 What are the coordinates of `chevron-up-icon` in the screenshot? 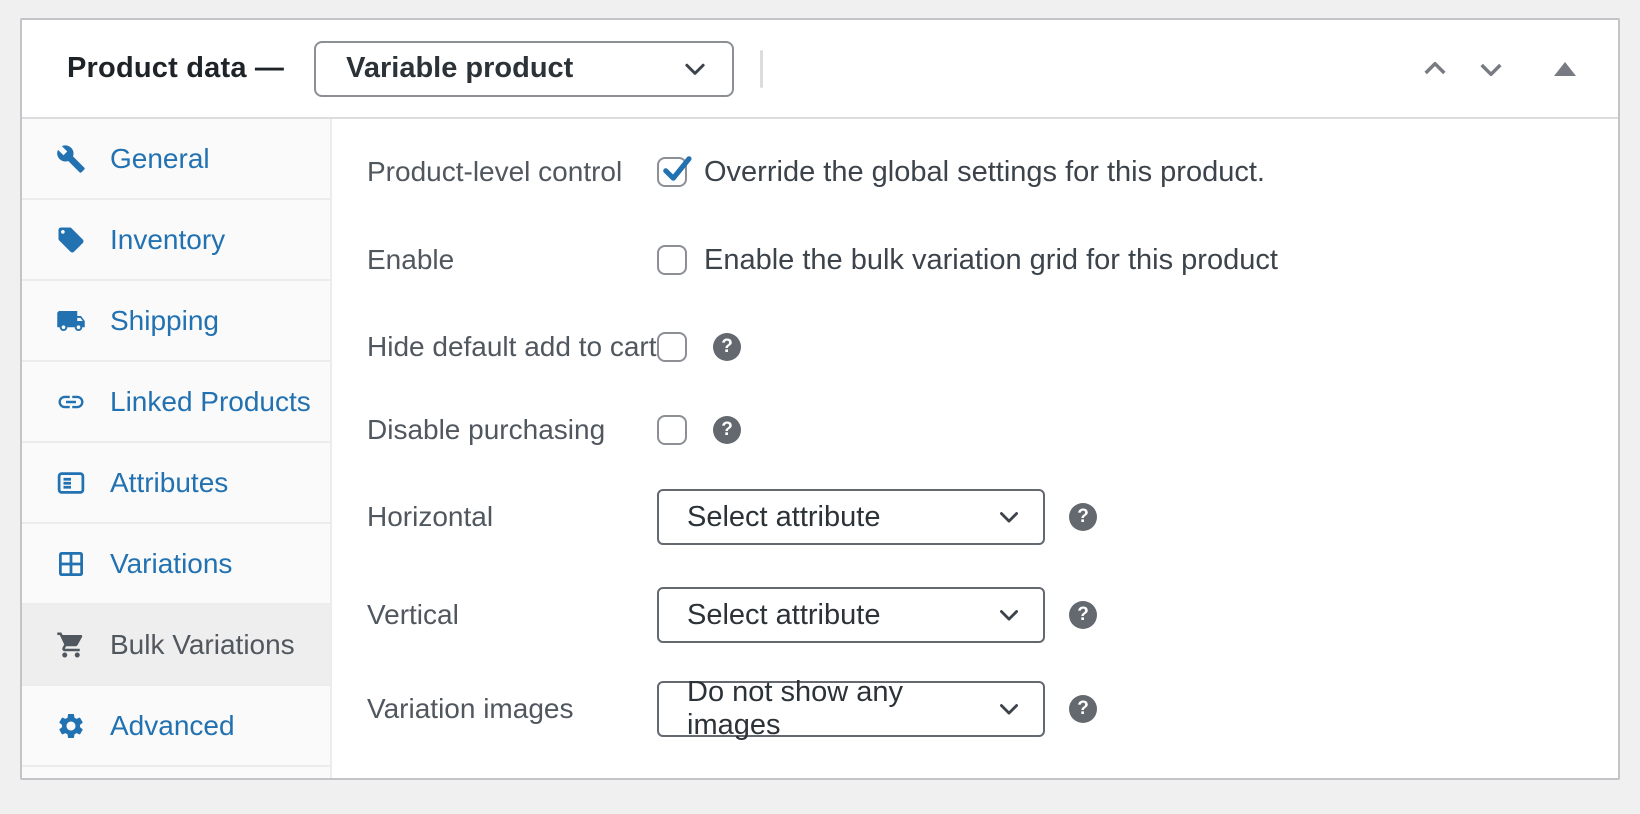 It's located at (1435, 69).